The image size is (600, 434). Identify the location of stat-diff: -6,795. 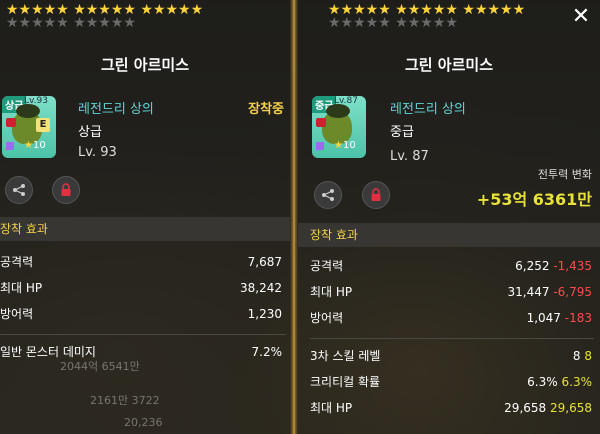
(572, 292).